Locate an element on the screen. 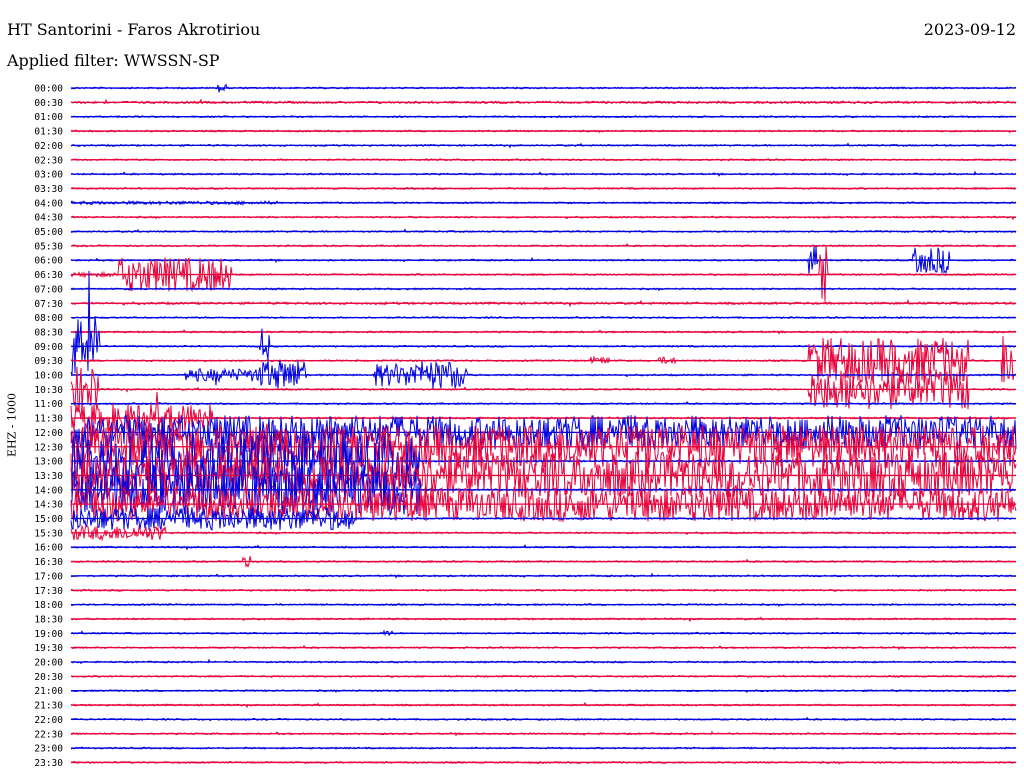 This screenshot has height=780, width=1024. time-tick-label: 12:00 is located at coordinates (48, 433).